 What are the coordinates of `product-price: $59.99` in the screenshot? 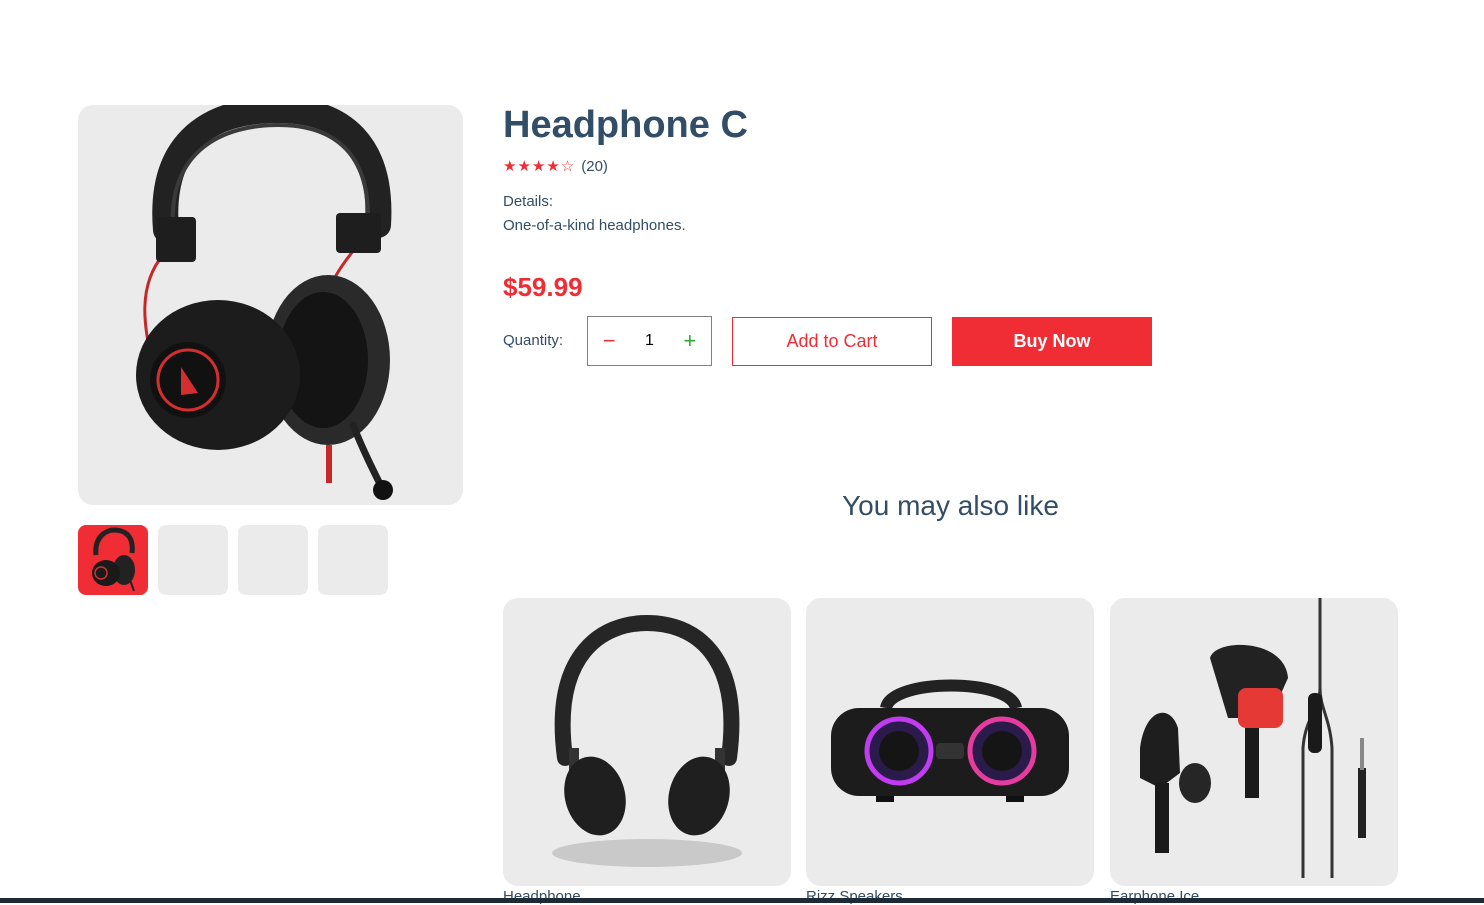 It's located at (543, 287).